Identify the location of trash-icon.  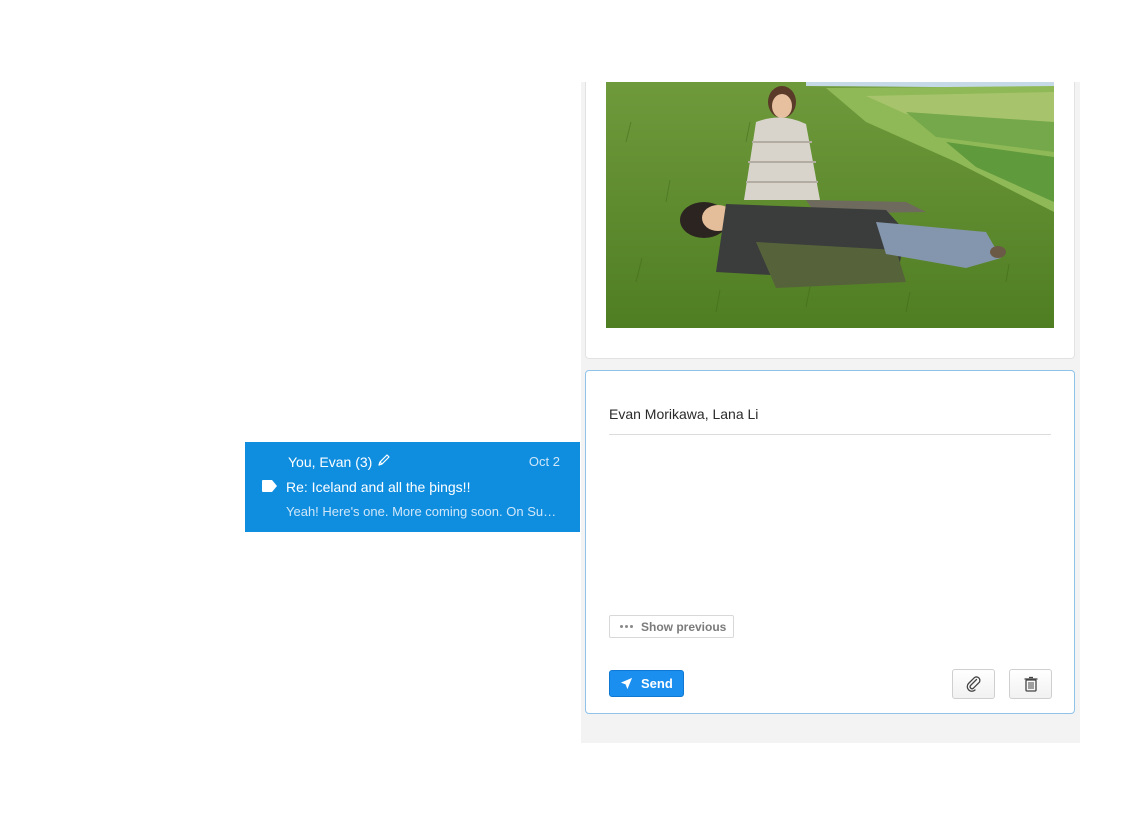
(1030, 684).